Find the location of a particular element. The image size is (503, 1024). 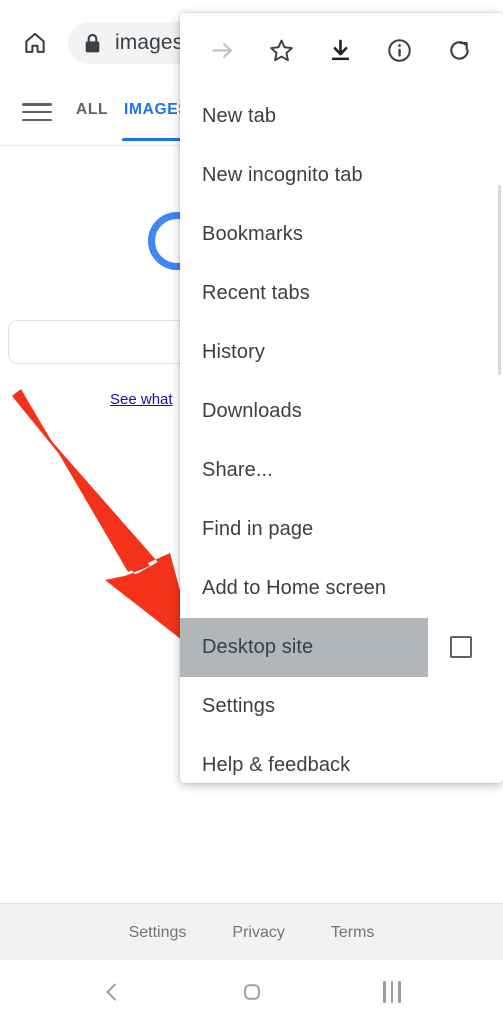

lock-icon is located at coordinates (92, 43).